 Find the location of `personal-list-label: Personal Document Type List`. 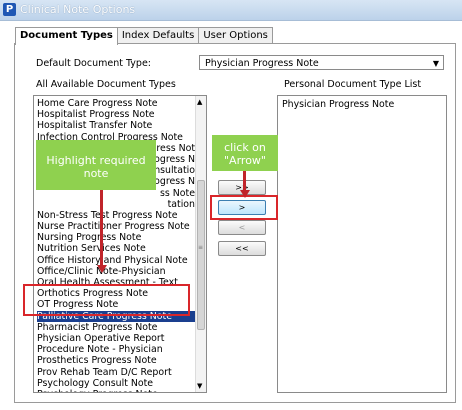

personal-list-label: Personal Document Type List is located at coordinates (353, 84).